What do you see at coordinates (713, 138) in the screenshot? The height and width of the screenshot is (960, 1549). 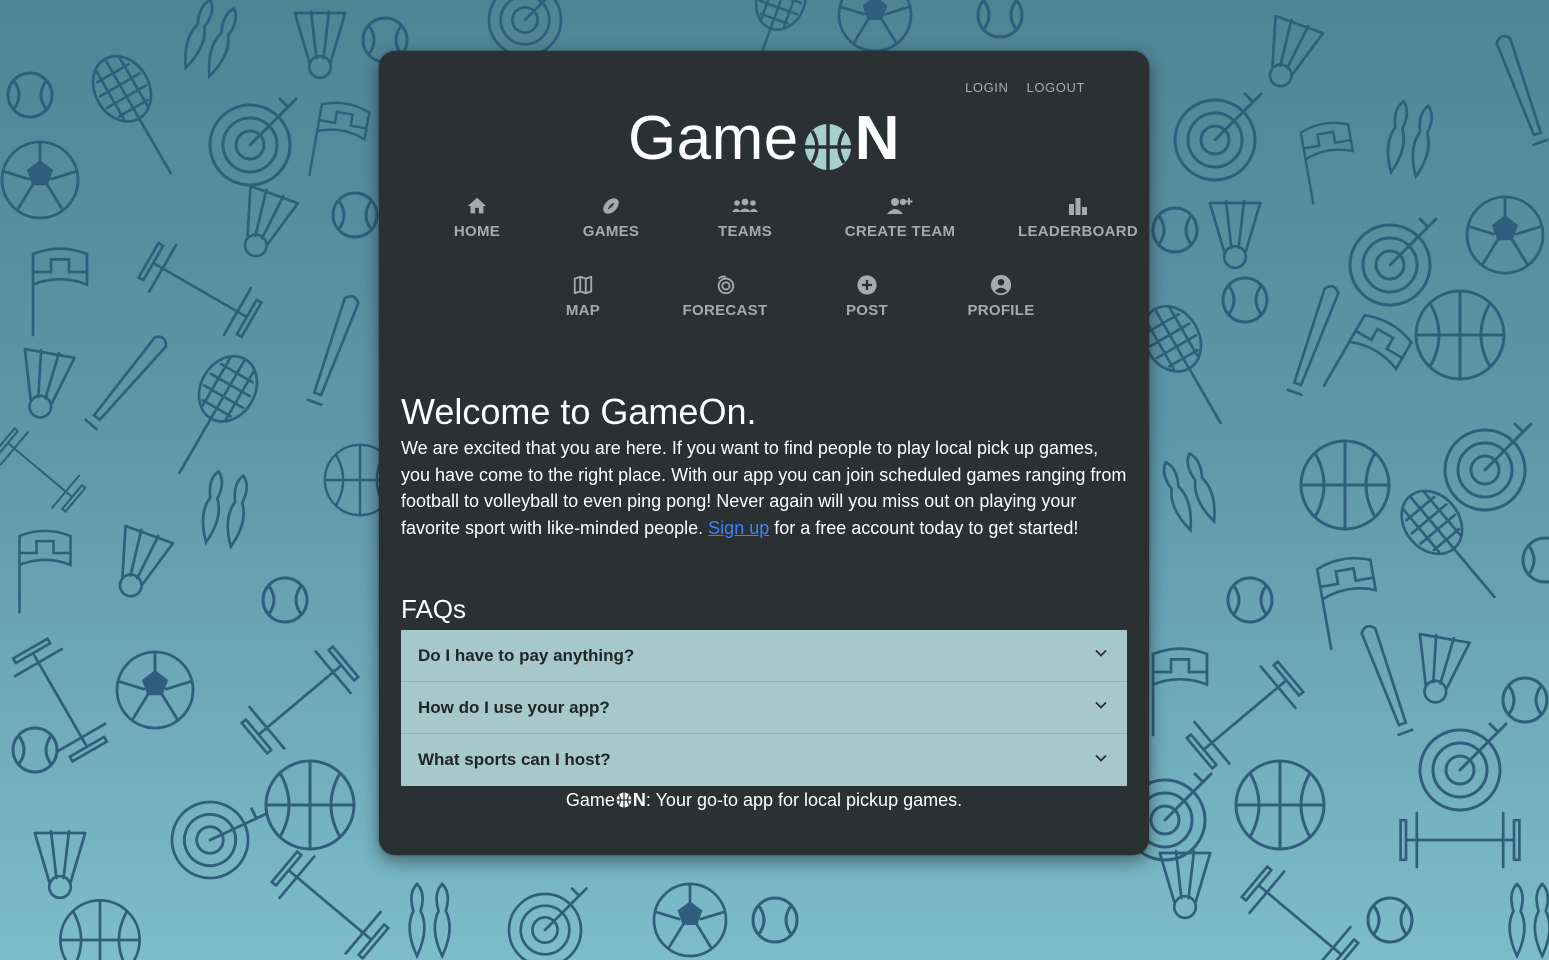 I see `logo-prefix: Game` at bounding box center [713, 138].